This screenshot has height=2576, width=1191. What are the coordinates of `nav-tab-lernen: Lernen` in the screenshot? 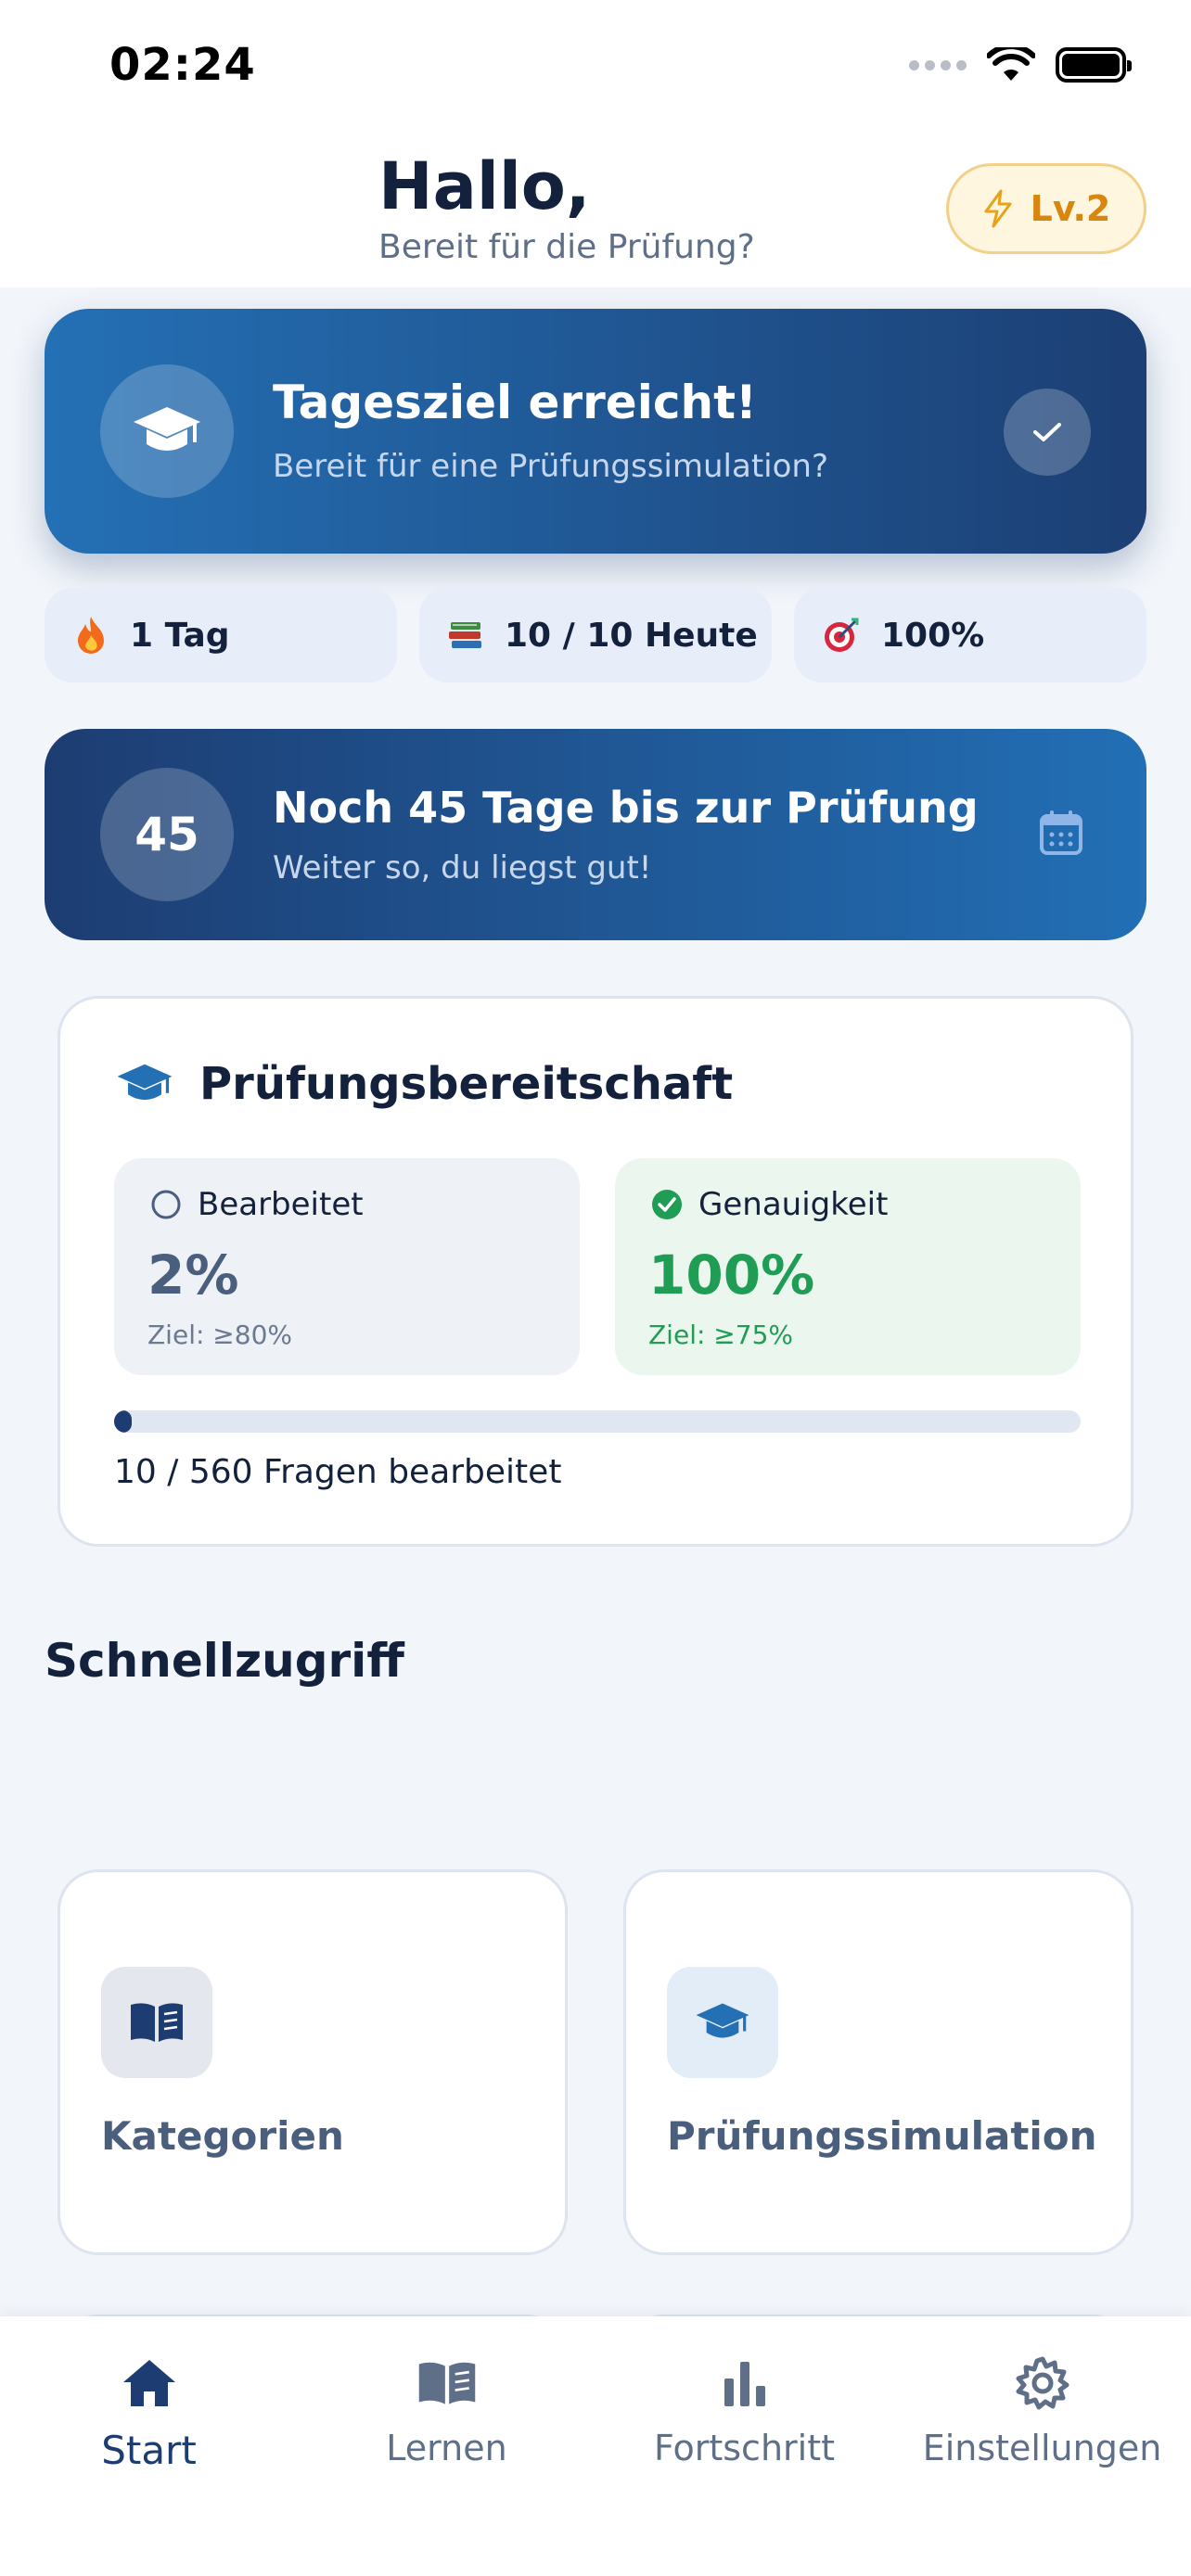 It's located at (447, 2415).